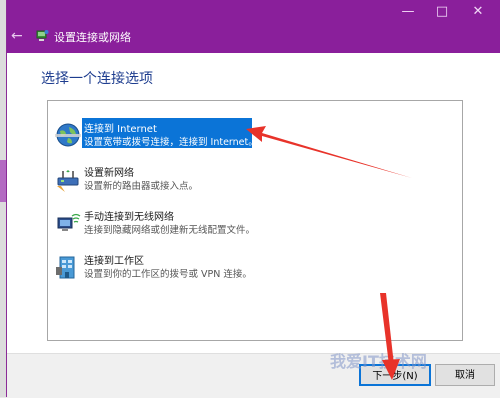  I want to click on close-button: ✕, so click(478, 12).